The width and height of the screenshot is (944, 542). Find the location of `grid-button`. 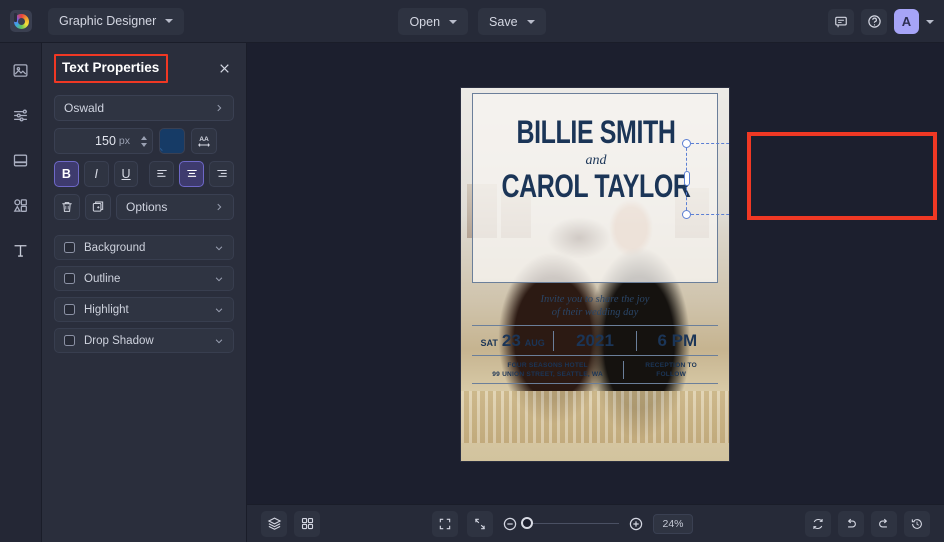

grid-button is located at coordinates (307, 523).